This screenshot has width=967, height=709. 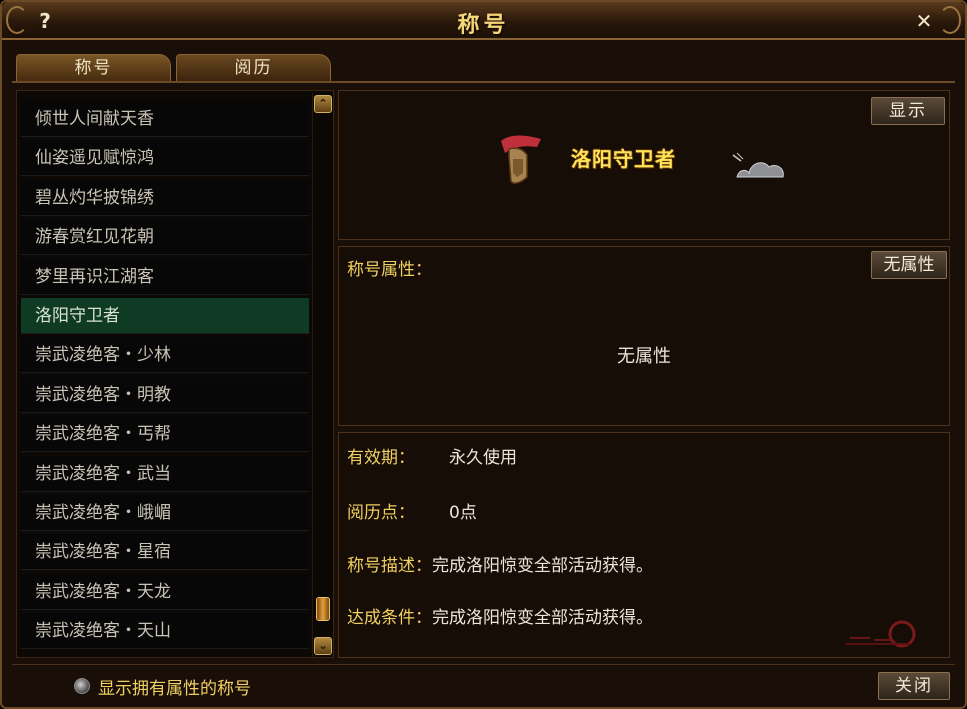 I want to click on list-item: 仙姿遥见赋惊鸿, so click(x=165, y=158).